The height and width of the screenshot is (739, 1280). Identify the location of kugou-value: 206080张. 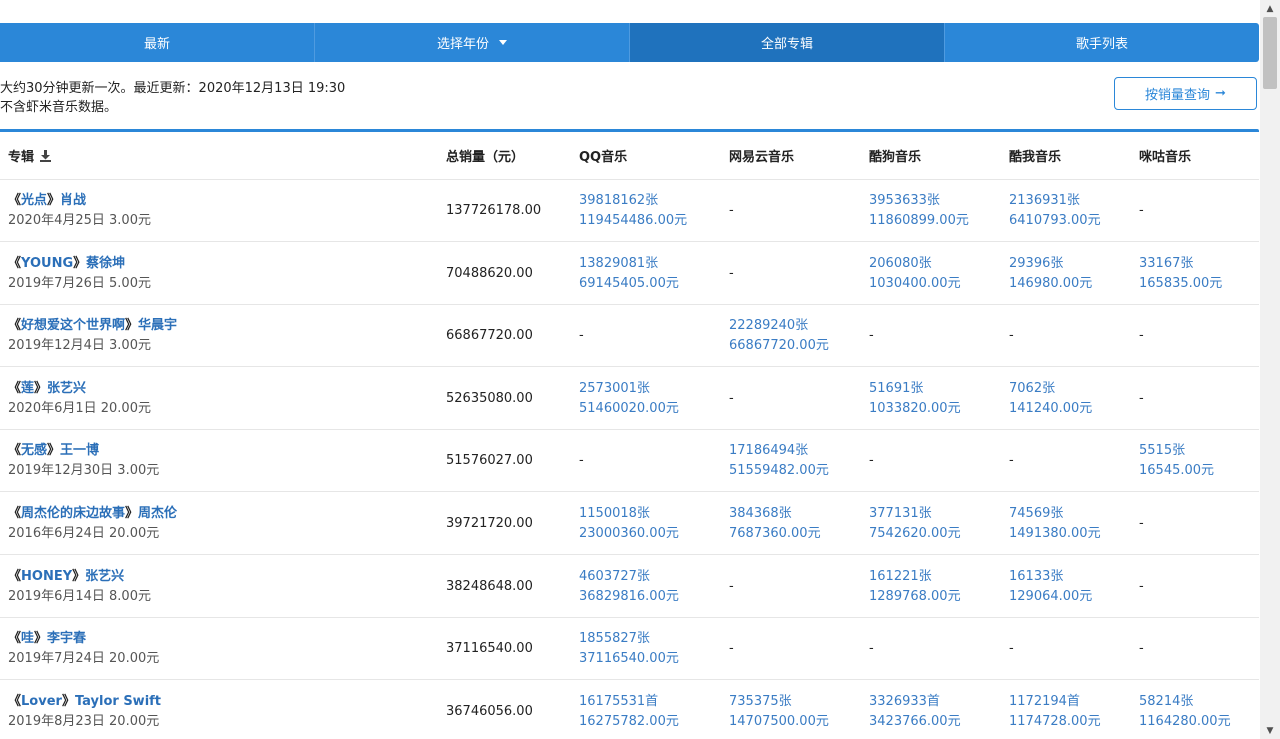
(934, 264).